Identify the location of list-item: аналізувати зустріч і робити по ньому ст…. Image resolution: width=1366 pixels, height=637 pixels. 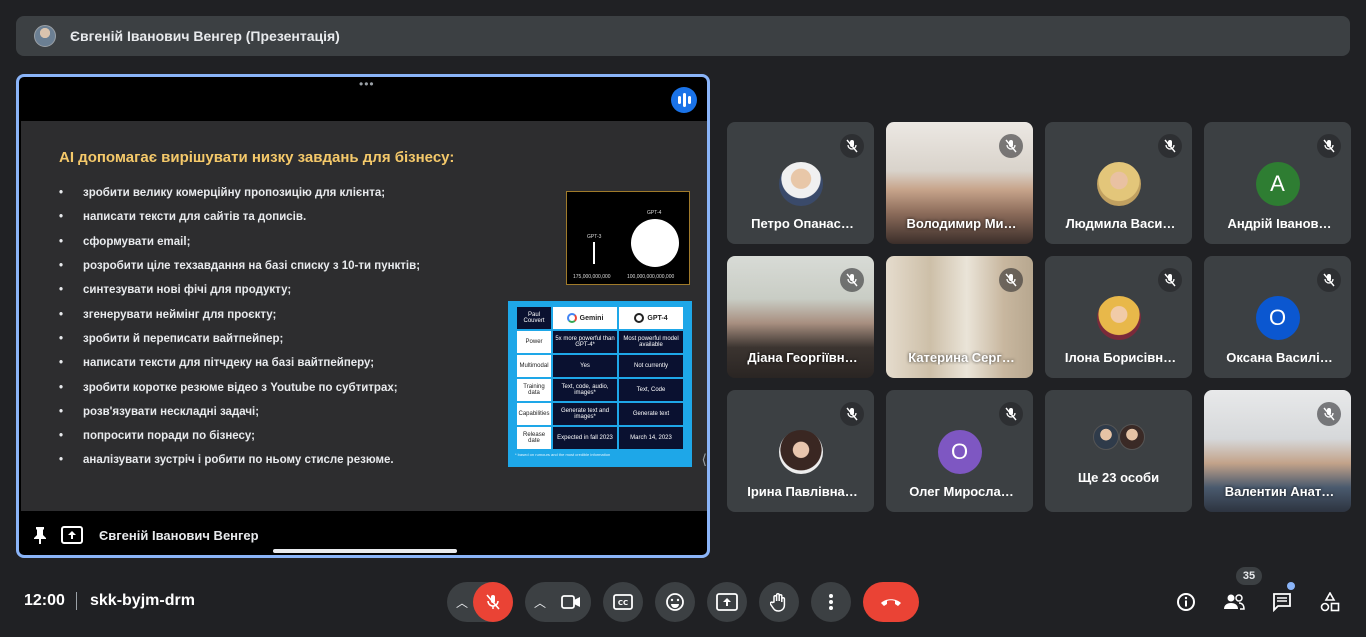
(239, 460).